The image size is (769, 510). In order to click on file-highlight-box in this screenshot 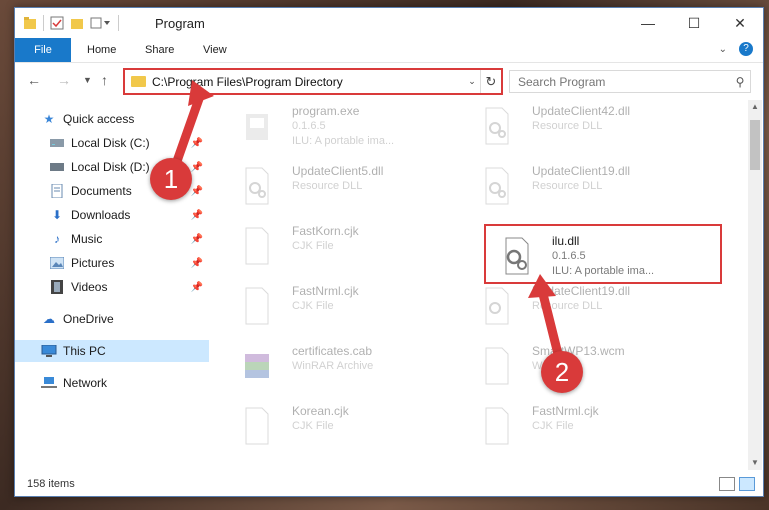, I will do `click(603, 254)`.